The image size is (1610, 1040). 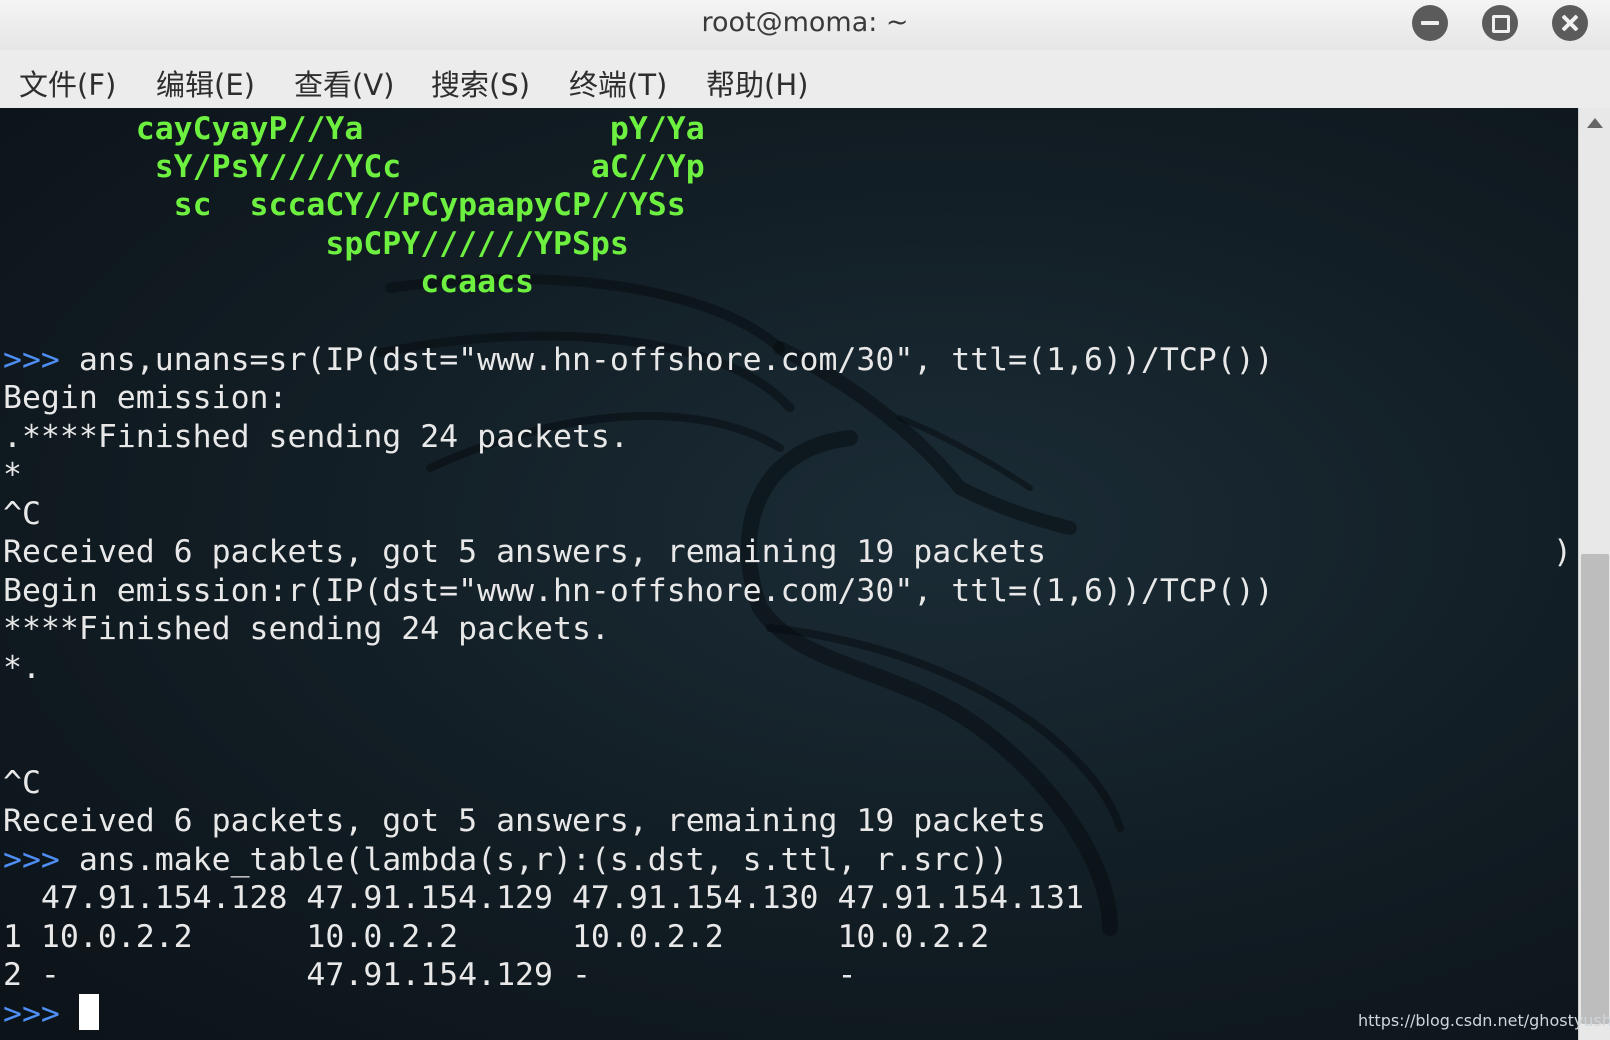 What do you see at coordinates (480, 83) in the screenshot?
I see `menu-search: 搜索(S)` at bounding box center [480, 83].